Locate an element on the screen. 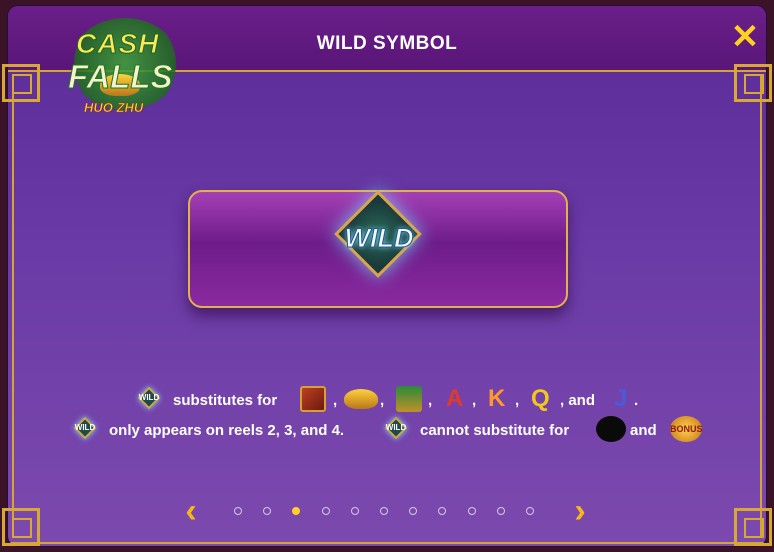 The width and height of the screenshot is (774, 552). game-logo: CASH FALLS HUO ZHU is located at coordinates (128, 69).